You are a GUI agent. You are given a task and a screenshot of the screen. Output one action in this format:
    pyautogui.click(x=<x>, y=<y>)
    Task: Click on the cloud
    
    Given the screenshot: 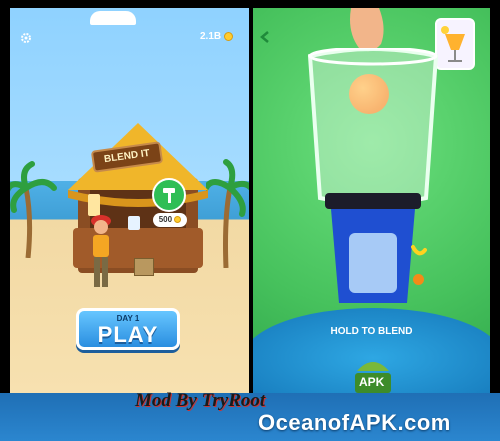 What is the action you would take?
    pyautogui.click(x=113, y=18)
    